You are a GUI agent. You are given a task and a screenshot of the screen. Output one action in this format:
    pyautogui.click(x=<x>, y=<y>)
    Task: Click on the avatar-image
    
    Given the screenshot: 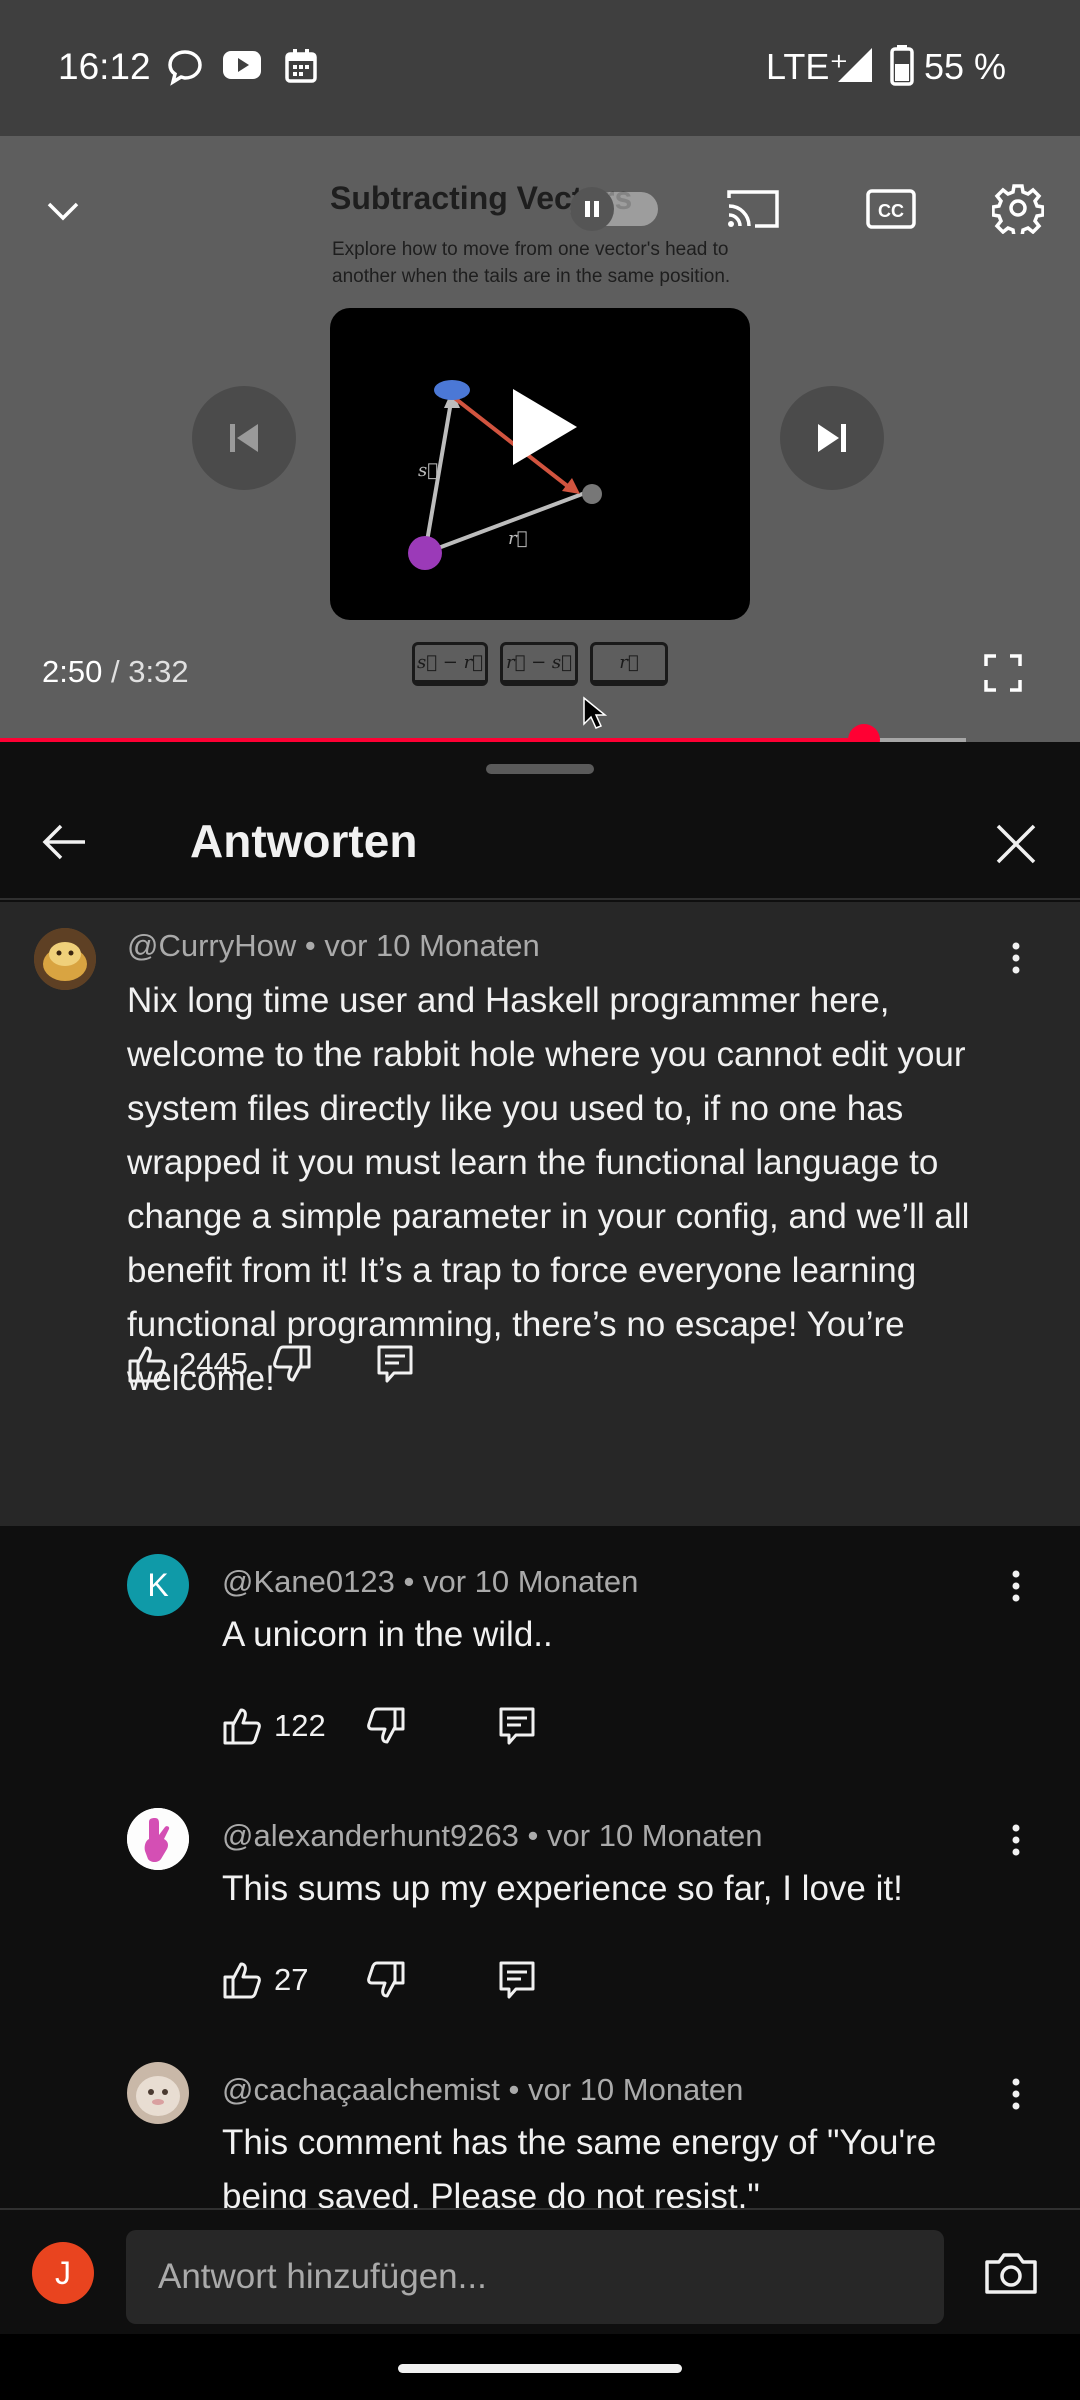 What is the action you would take?
    pyautogui.click(x=158, y=1839)
    